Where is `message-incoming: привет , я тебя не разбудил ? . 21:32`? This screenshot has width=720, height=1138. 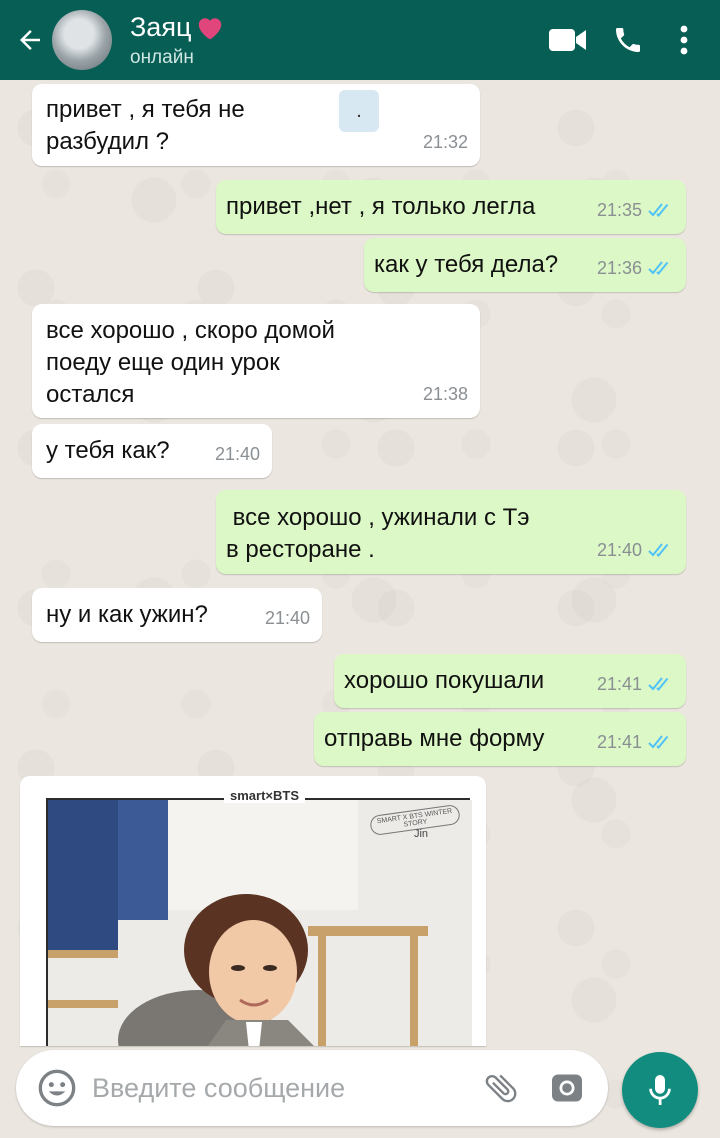
message-incoming: привет , я тебя не разбудил ? . 21:32 is located at coordinates (256, 125).